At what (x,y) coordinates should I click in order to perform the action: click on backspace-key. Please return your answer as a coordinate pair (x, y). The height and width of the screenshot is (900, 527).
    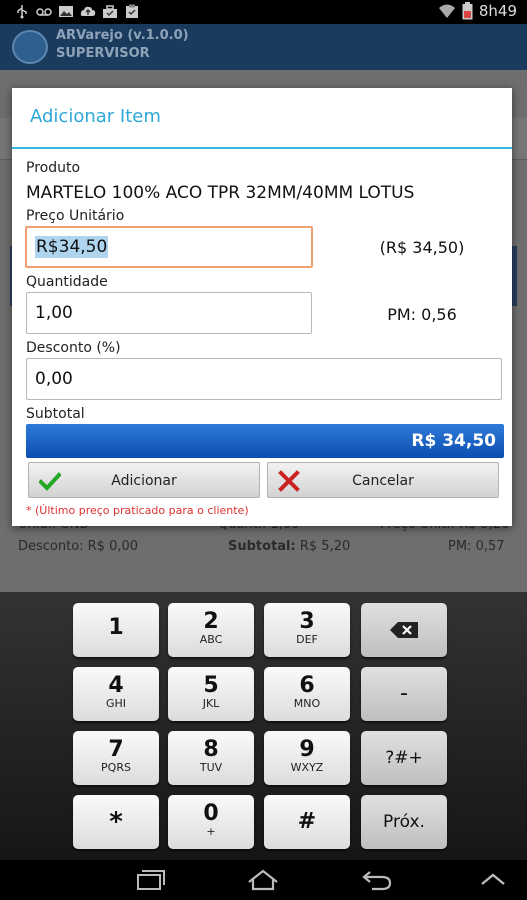
    Looking at the image, I should click on (404, 630).